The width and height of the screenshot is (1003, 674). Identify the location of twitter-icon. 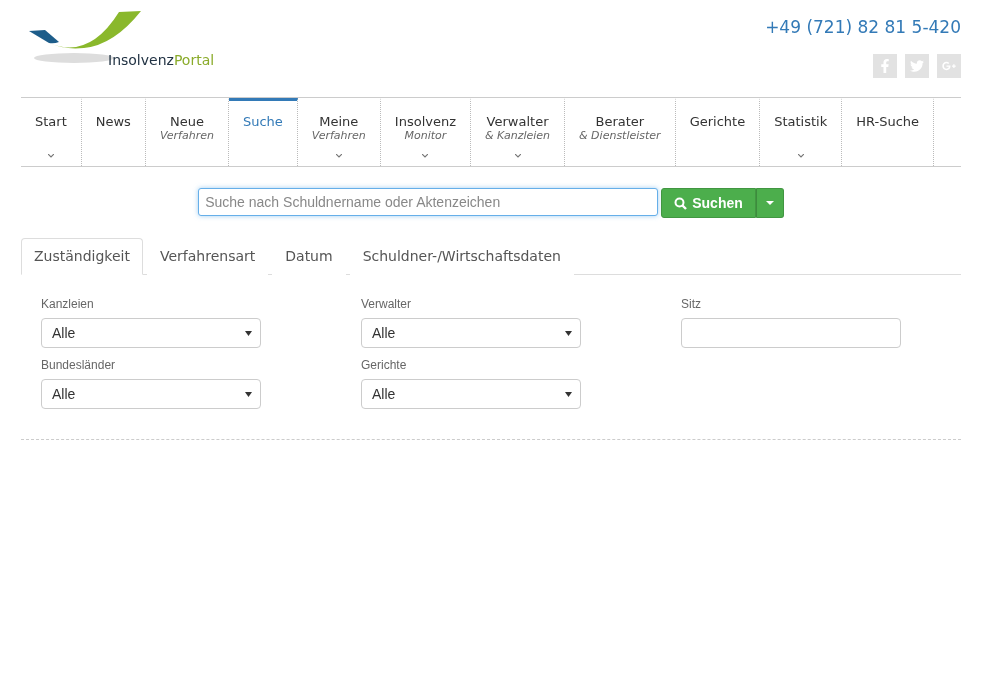
(917, 66).